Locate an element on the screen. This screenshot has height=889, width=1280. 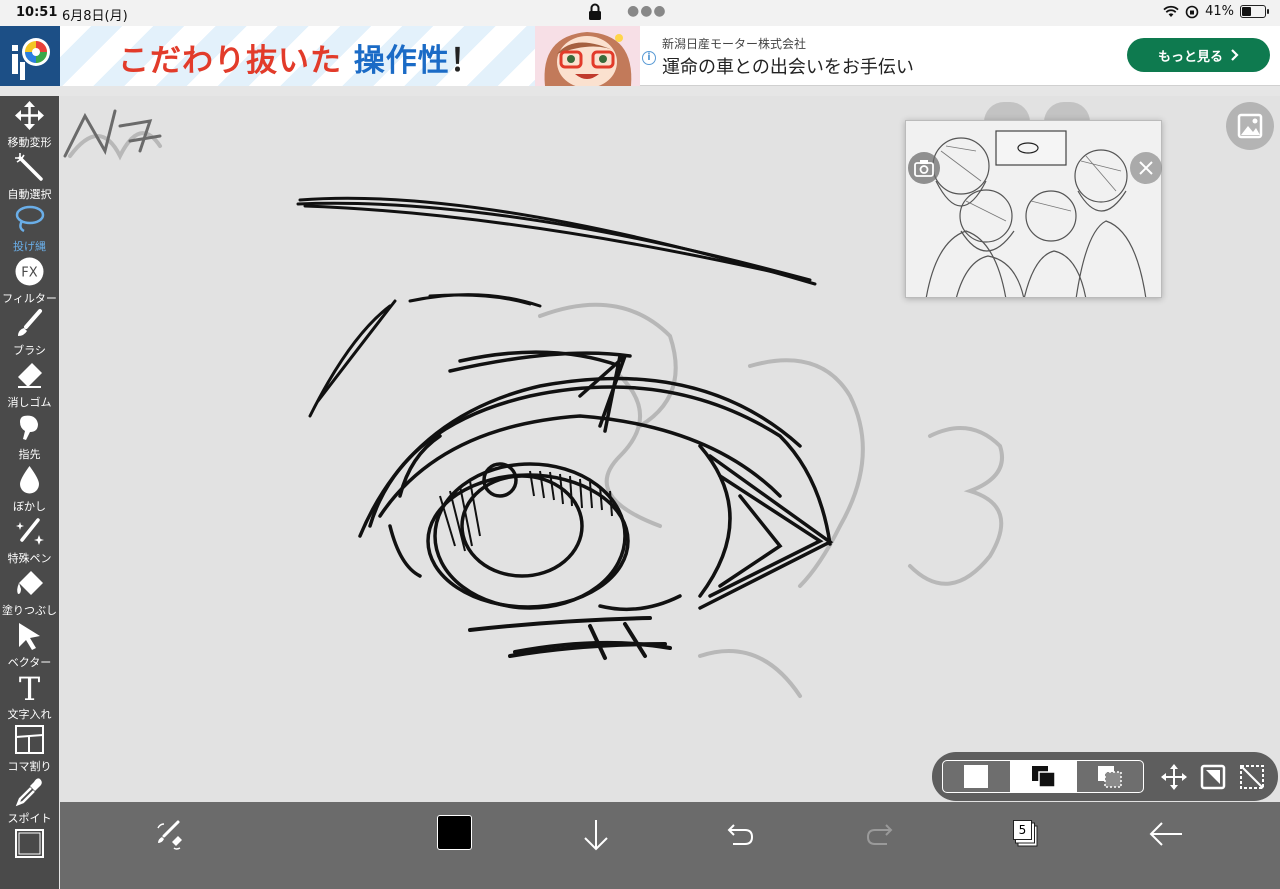
tool-frame: コマ割り is located at coordinates (29, 748).